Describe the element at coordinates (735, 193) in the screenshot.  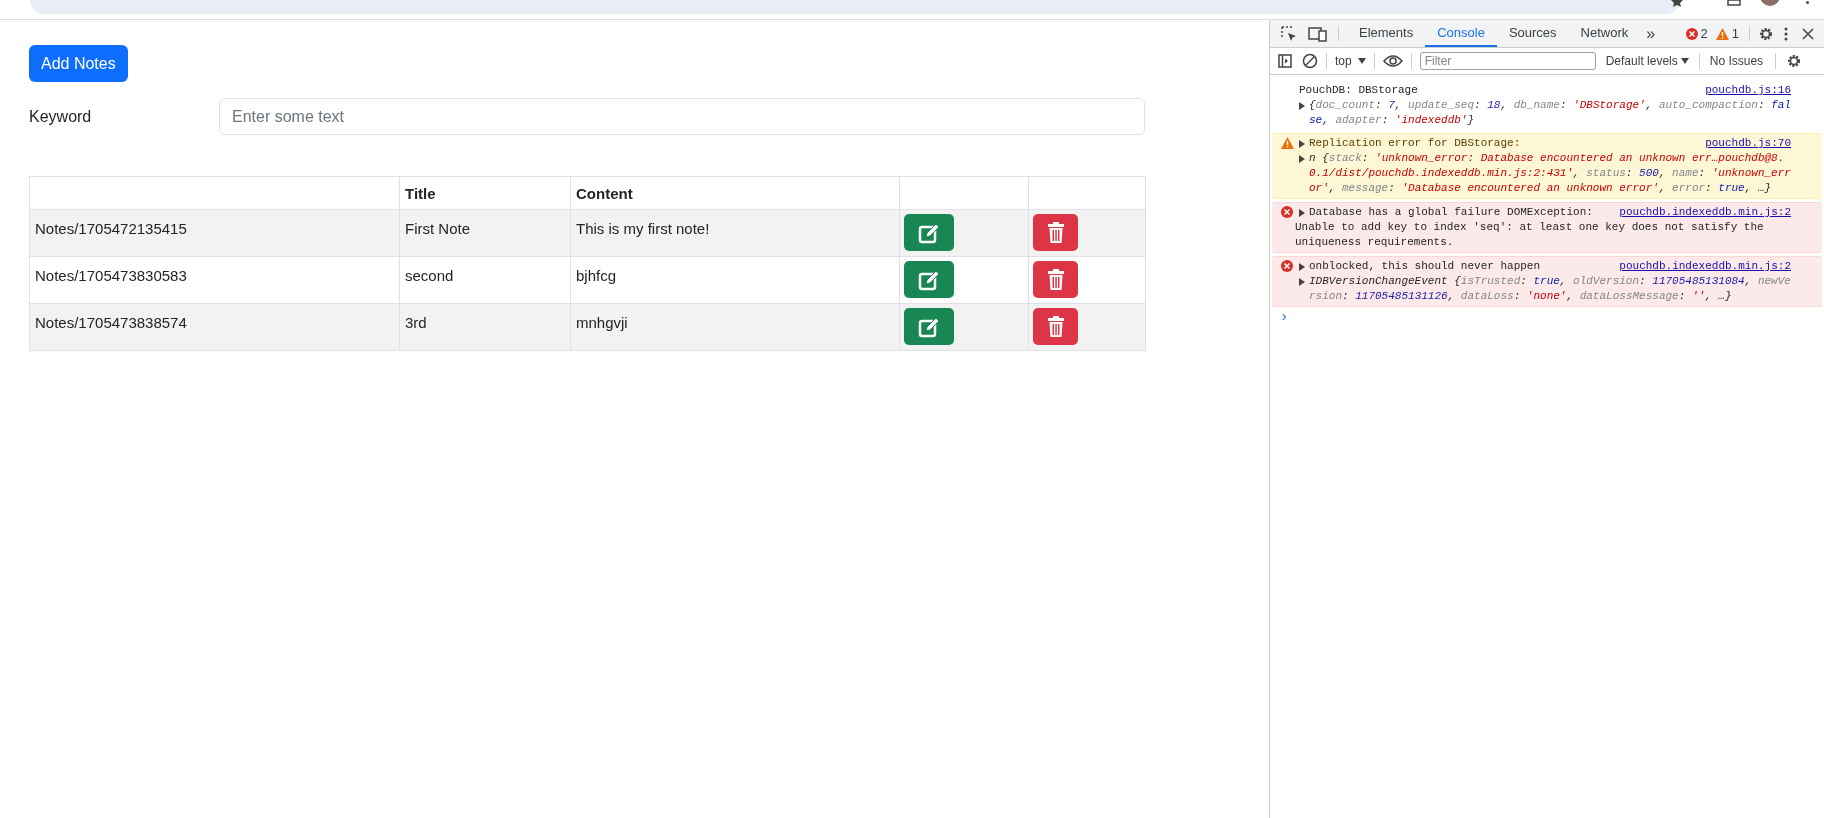
I see `column-header: Content` at that location.